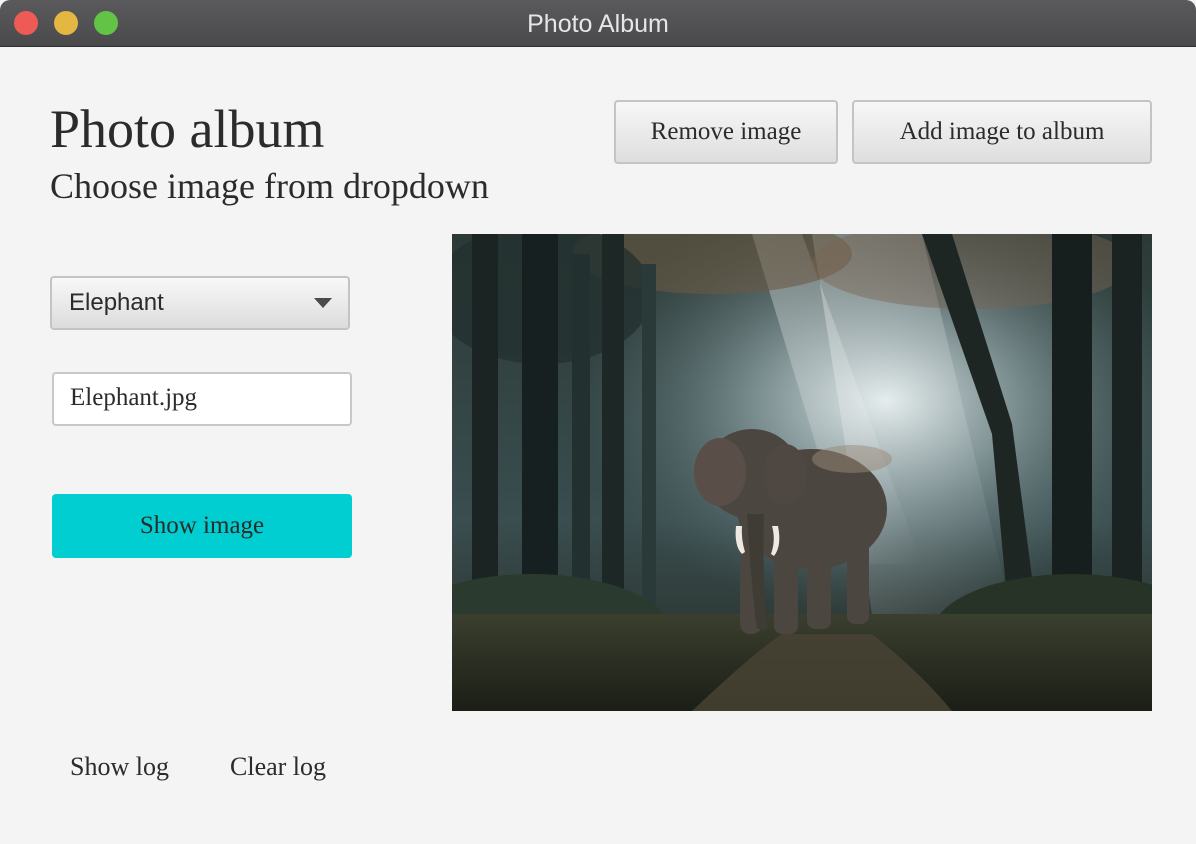 This screenshot has height=844, width=1196. What do you see at coordinates (202, 399) in the screenshot?
I see `filename-field: Elephant.jpg` at bounding box center [202, 399].